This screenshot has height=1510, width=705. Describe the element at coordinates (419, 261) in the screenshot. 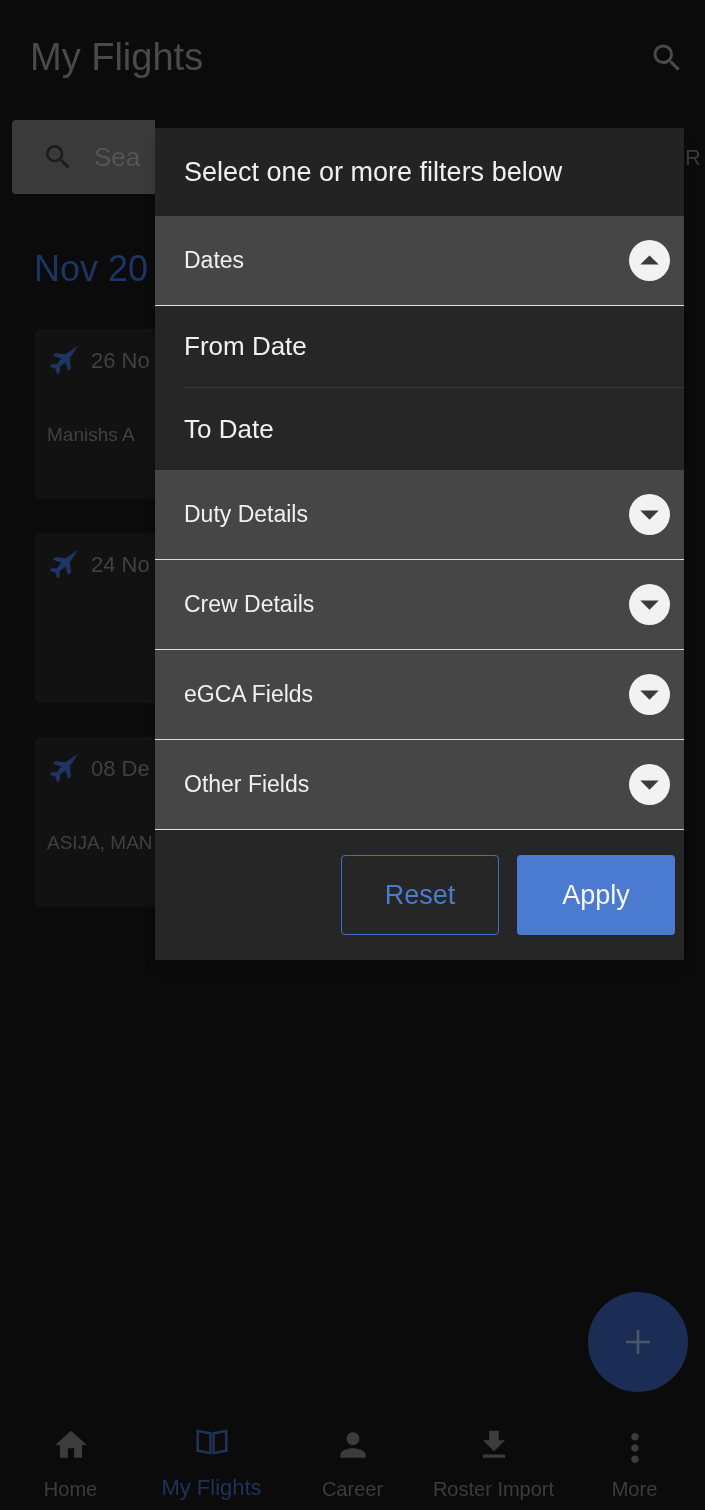

I see `filter-section-header: Dates` at that location.